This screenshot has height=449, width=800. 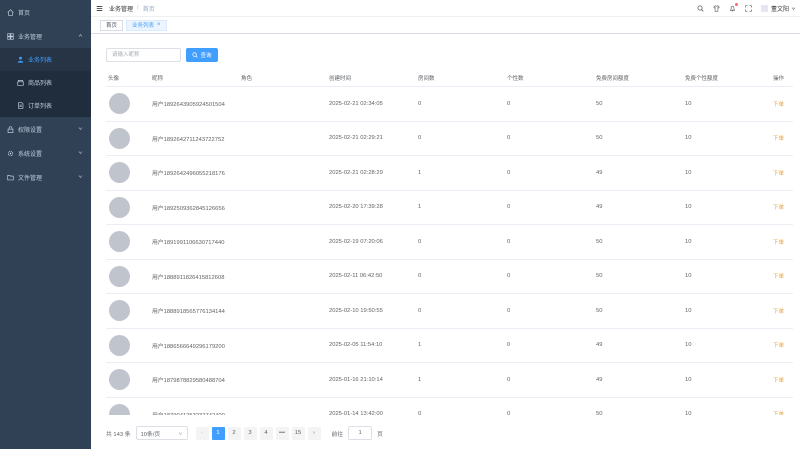 What do you see at coordinates (20, 59) in the screenshot?
I see `user-icon` at bounding box center [20, 59].